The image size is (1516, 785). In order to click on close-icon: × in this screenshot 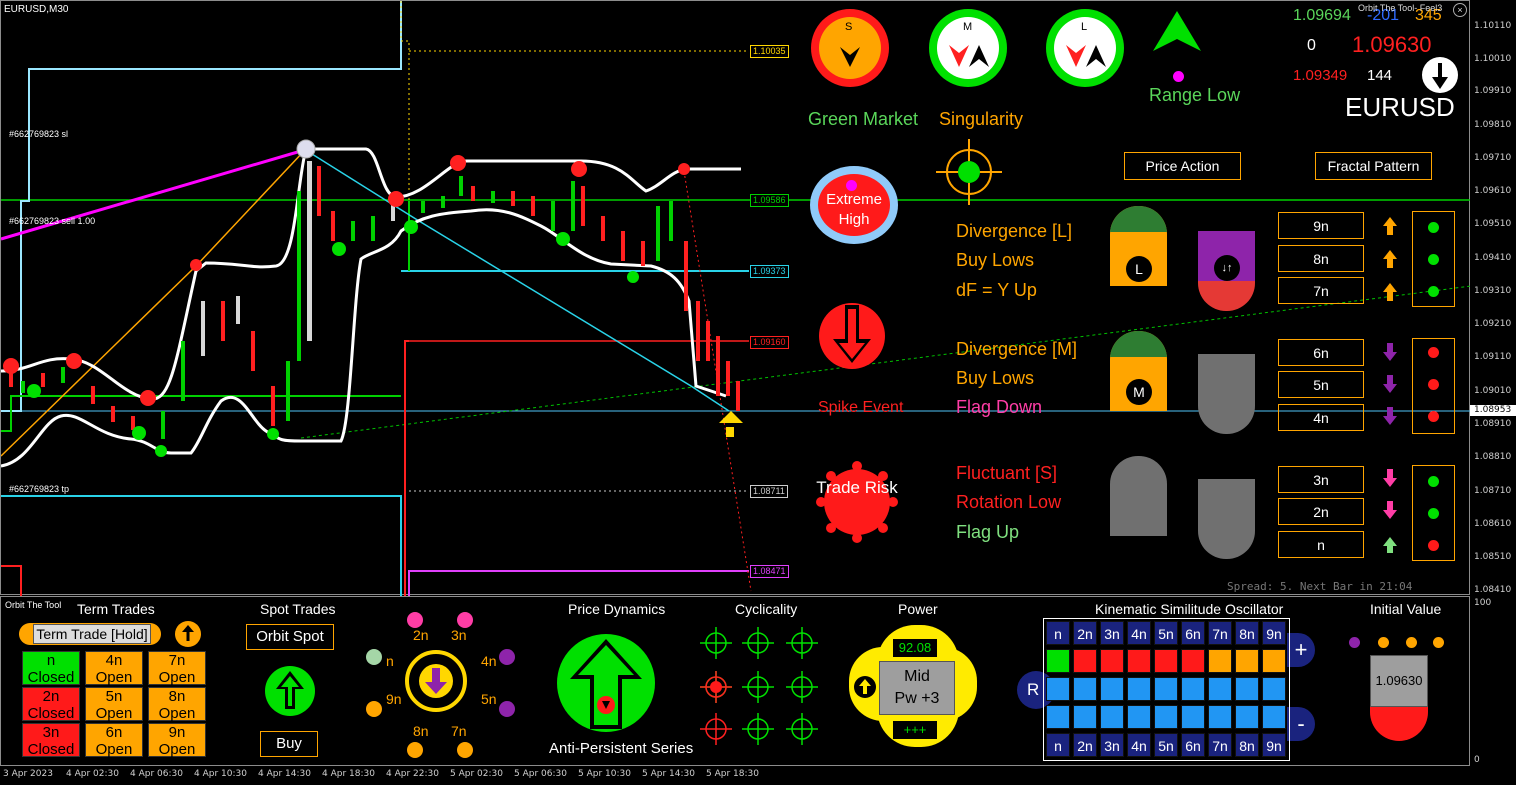, I will do `click(1460, 10)`.